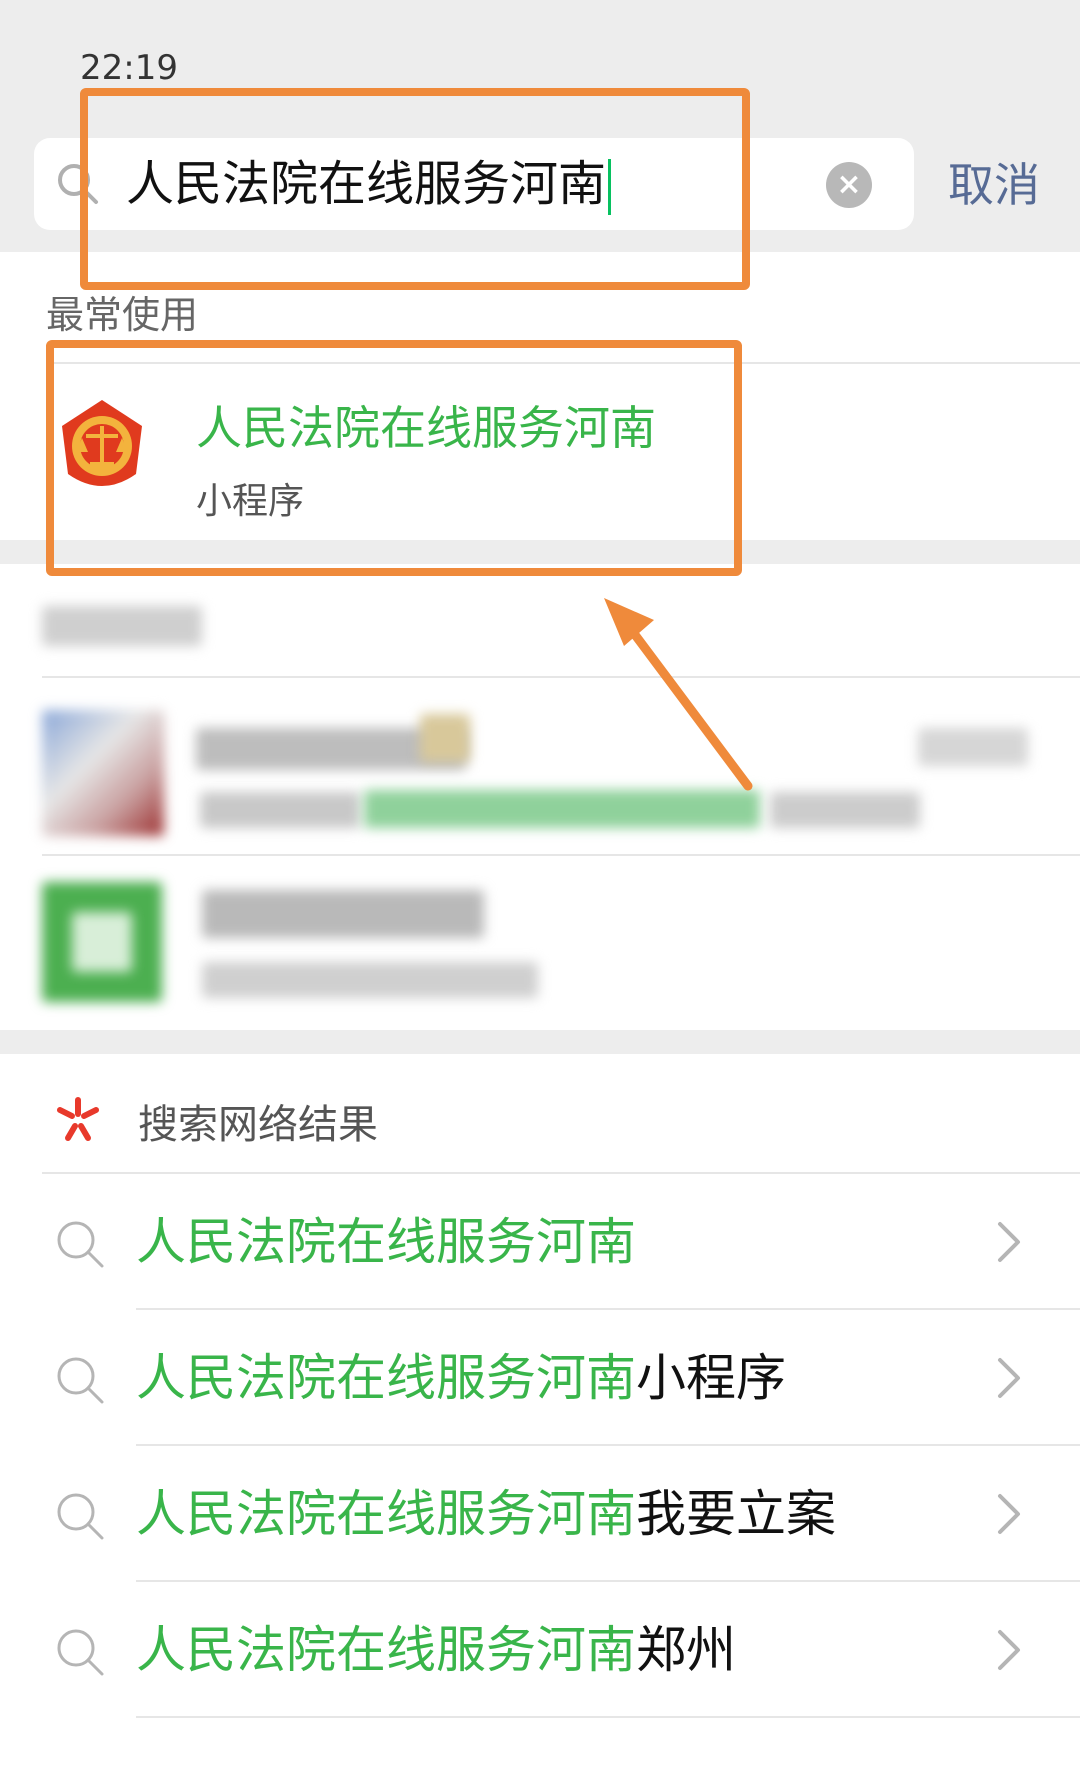  I want to click on blurred-section-title, so click(122, 626).